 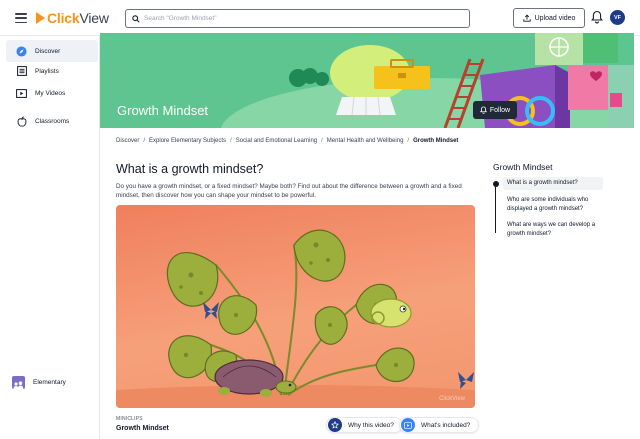 What do you see at coordinates (21, 121) in the screenshot?
I see `apple-icon` at bounding box center [21, 121].